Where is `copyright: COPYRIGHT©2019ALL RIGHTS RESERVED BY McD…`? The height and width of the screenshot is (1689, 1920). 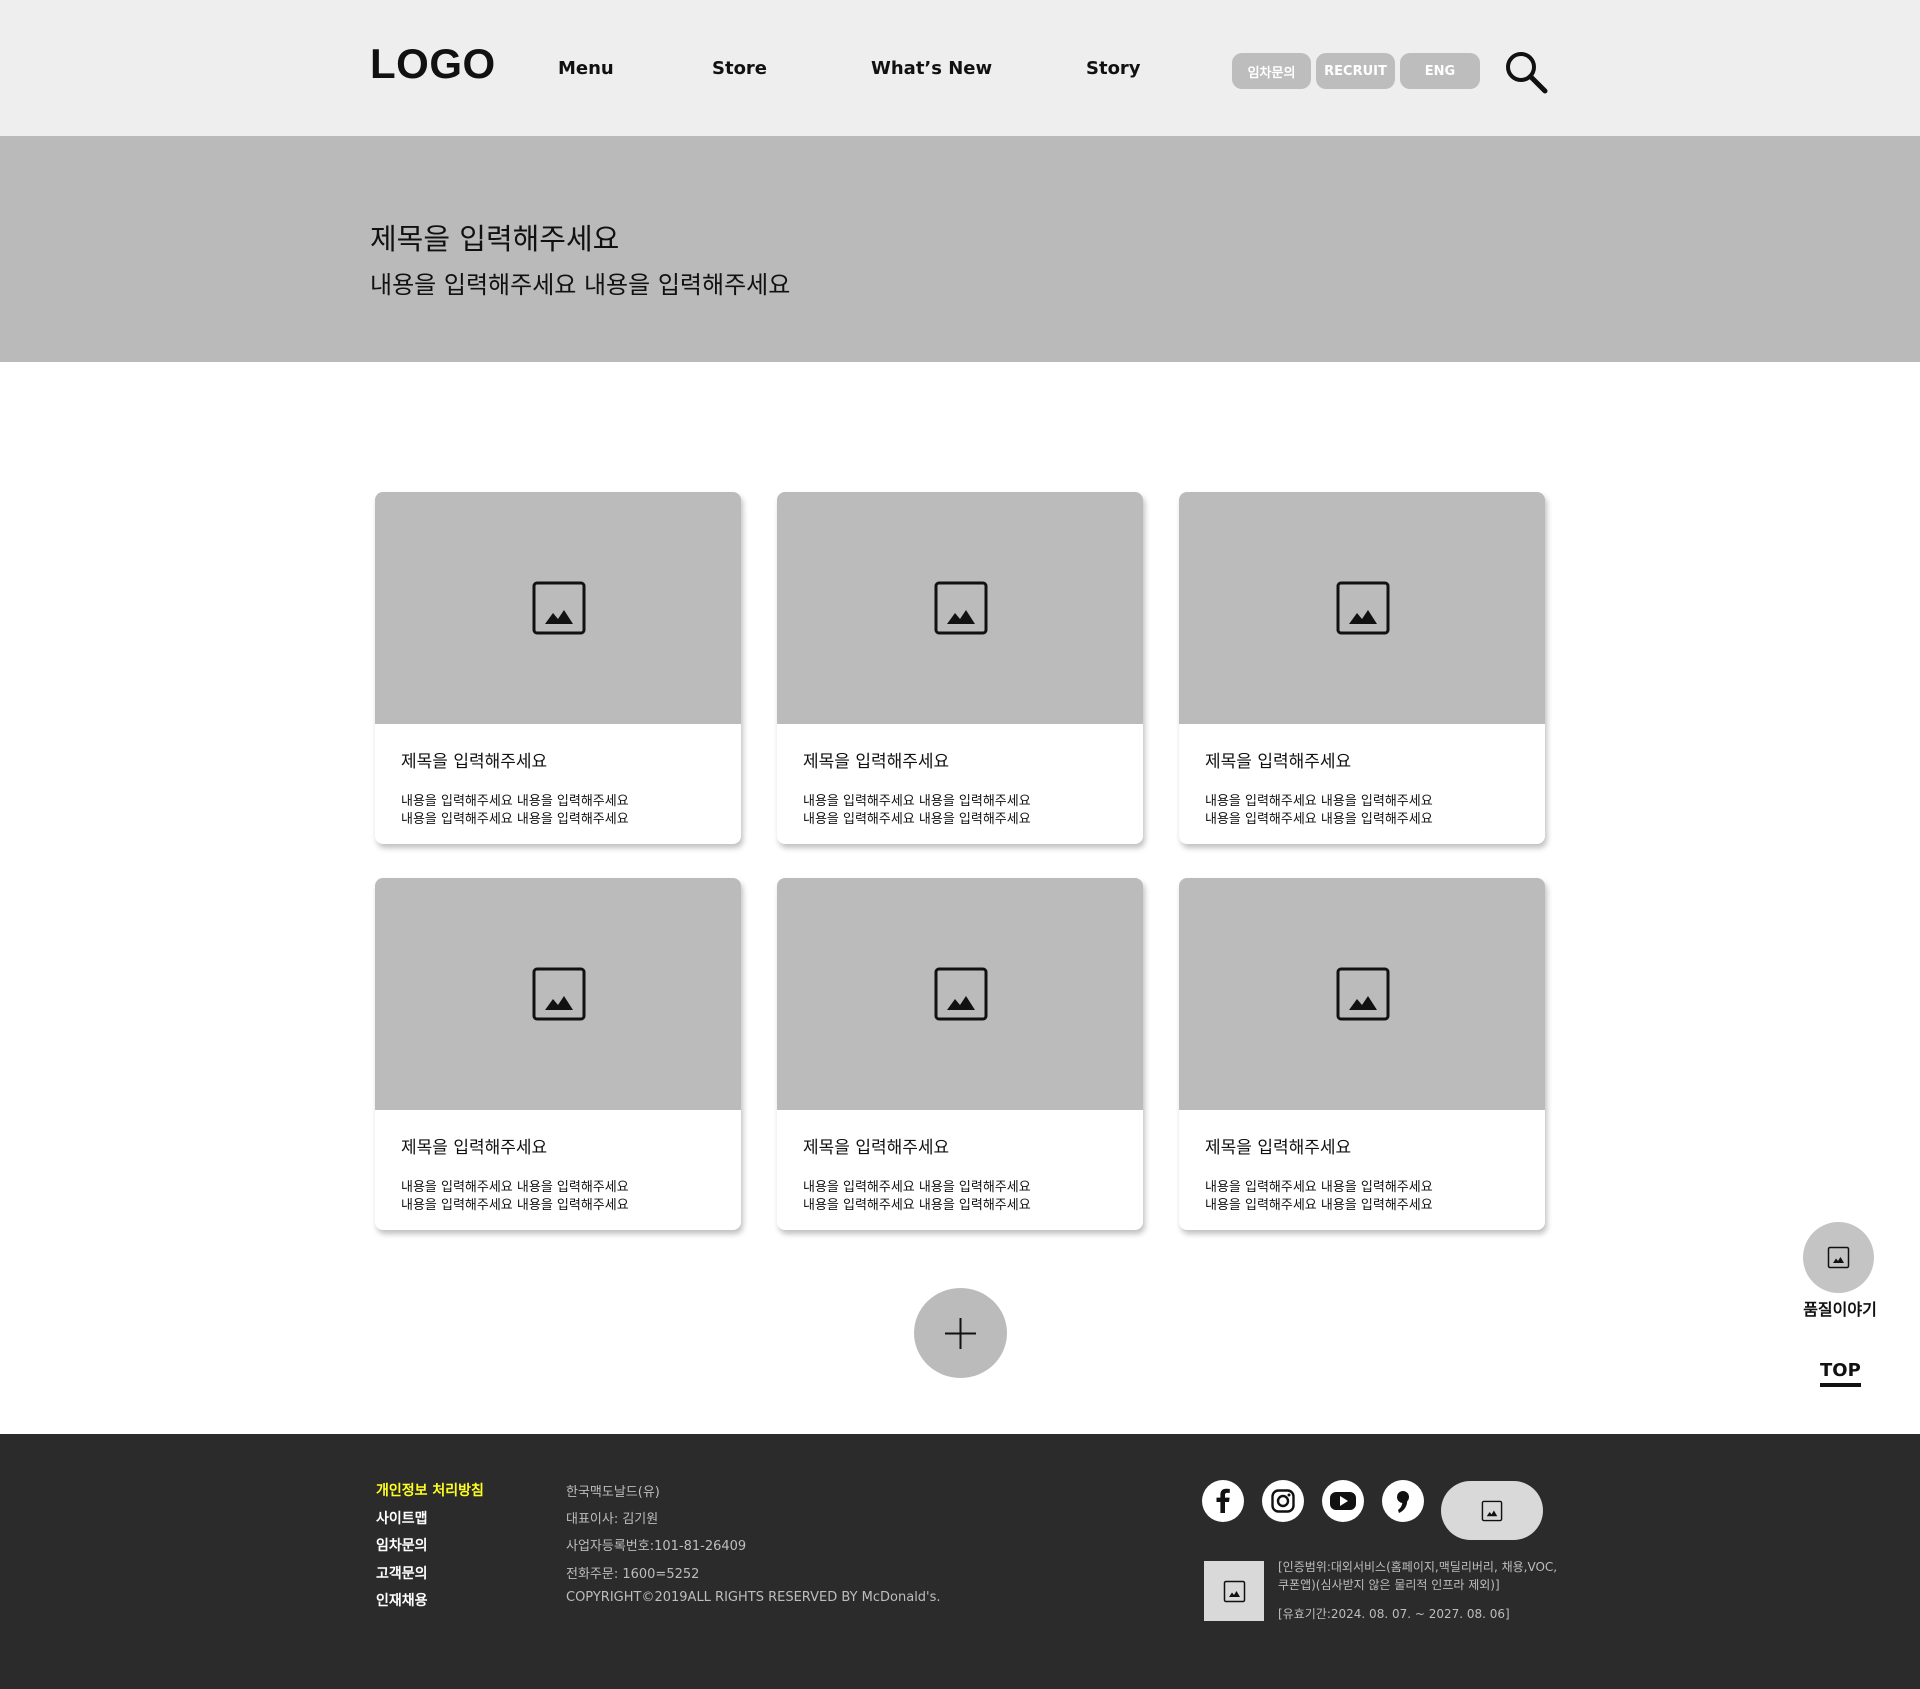
copyright: COPYRIGHT©2019ALL RIGHTS RESERVED BY McD… is located at coordinates (753, 1597).